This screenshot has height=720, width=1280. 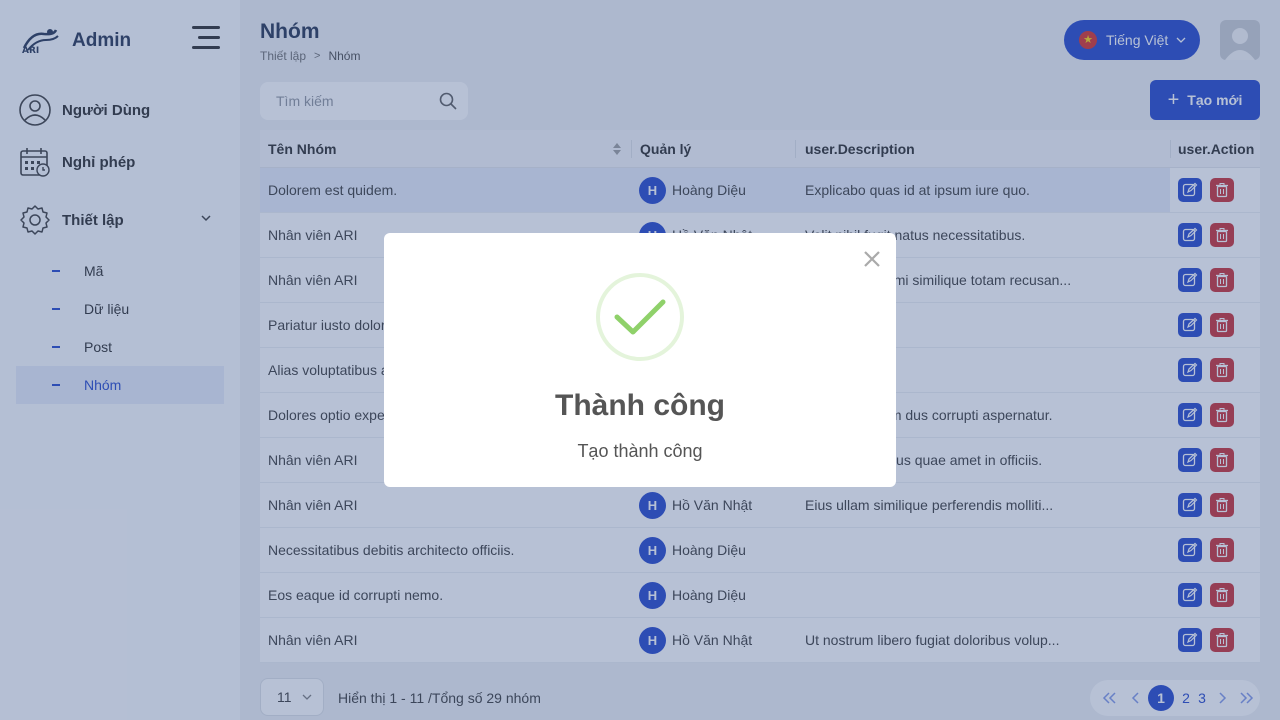 What do you see at coordinates (640, 405) in the screenshot?
I see `dialog-title: Thành công` at bounding box center [640, 405].